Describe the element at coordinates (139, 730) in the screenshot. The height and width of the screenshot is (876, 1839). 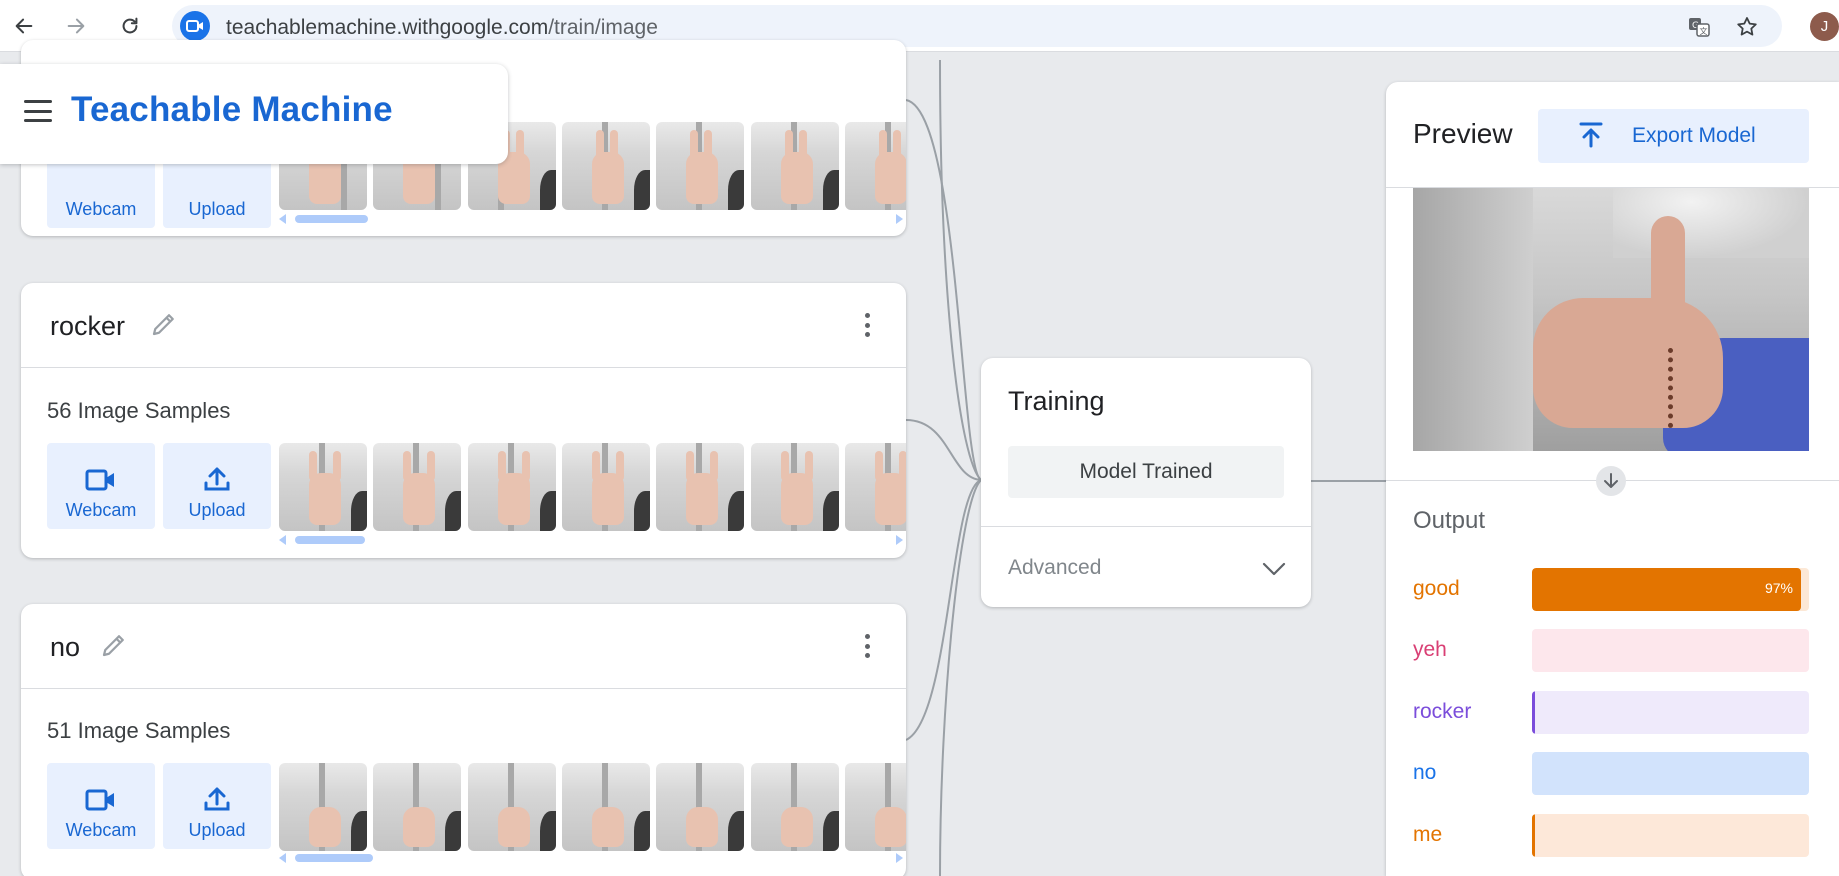
I see `sample-count: 51 Image Samples` at that location.